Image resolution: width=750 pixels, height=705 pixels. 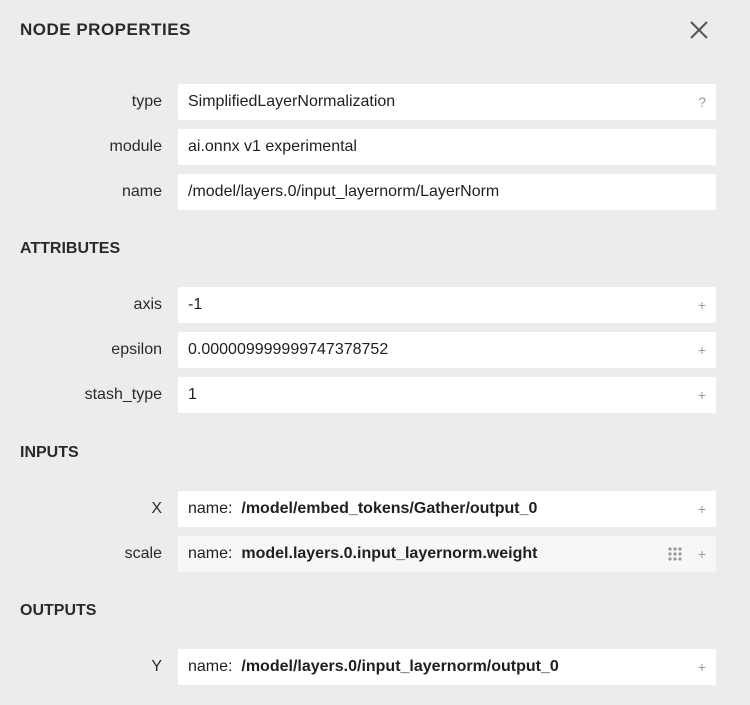 What do you see at coordinates (292, 101) in the screenshot?
I see `type-value: SimplifiedLayerNormalization` at bounding box center [292, 101].